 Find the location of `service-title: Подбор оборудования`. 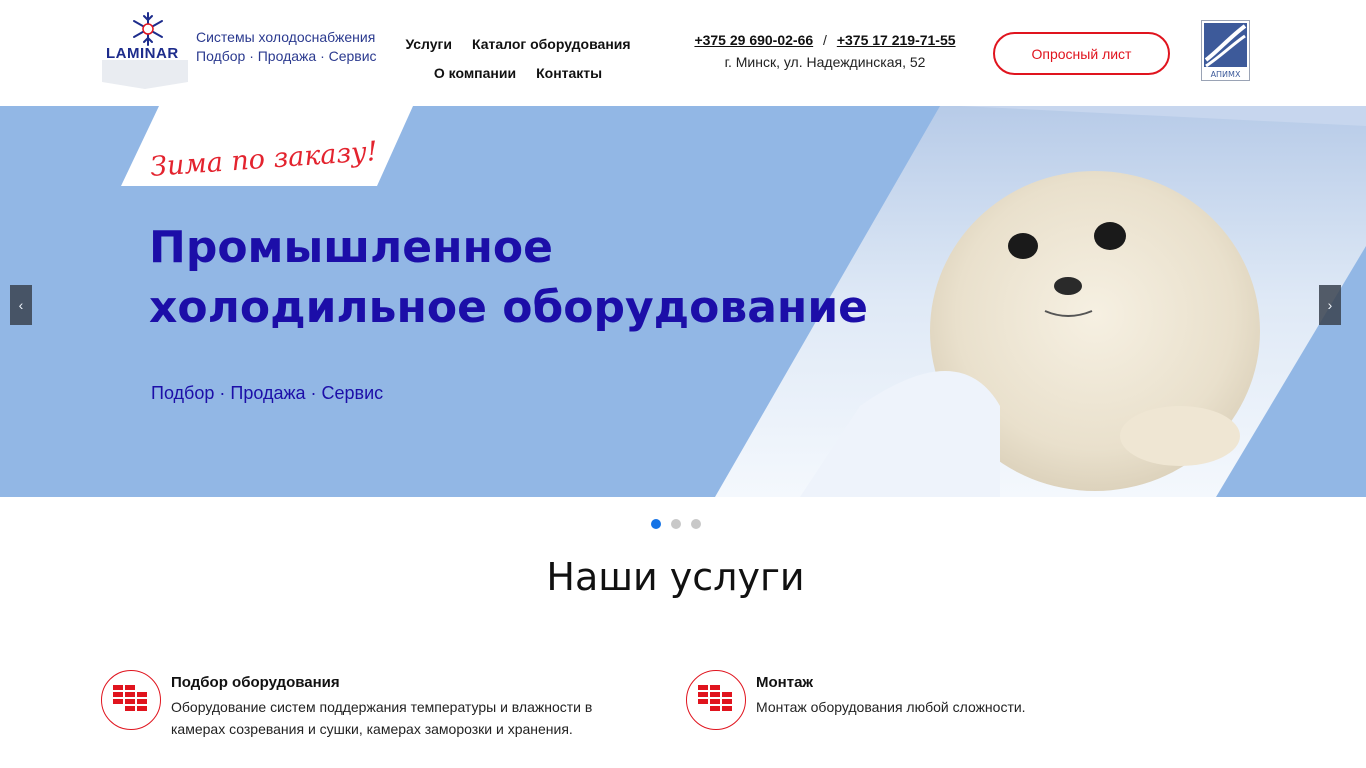

service-title: Подбор оборудования is located at coordinates (255, 682).